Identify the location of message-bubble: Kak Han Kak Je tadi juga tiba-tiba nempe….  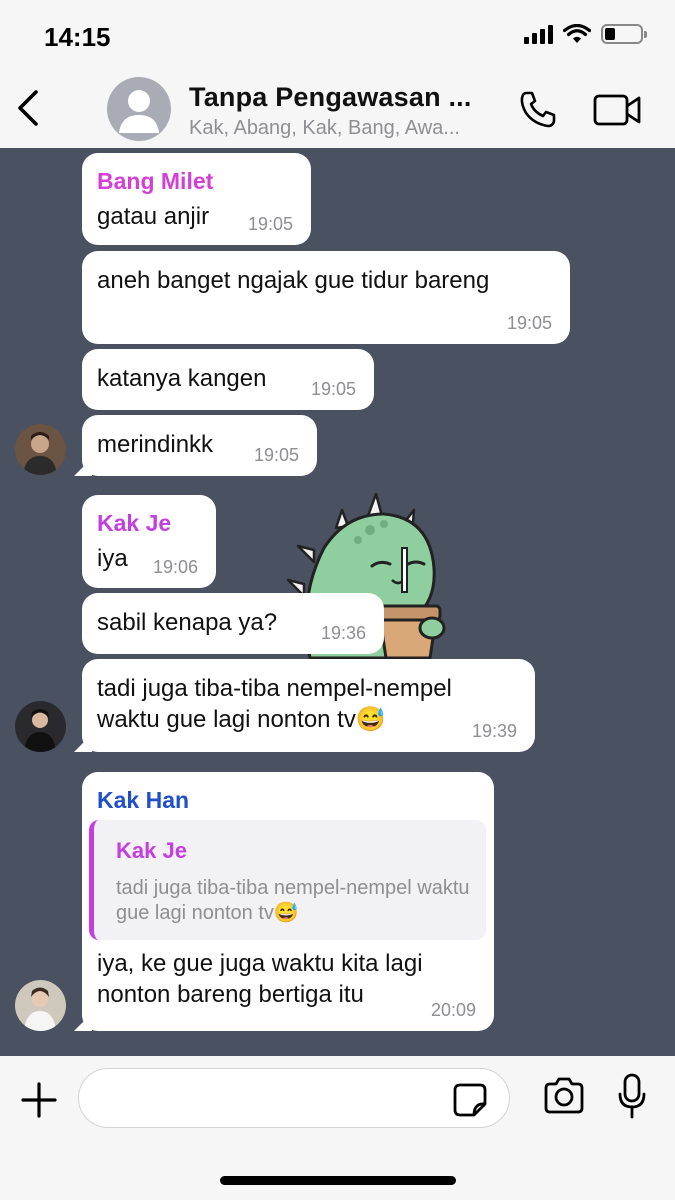
(288, 901).